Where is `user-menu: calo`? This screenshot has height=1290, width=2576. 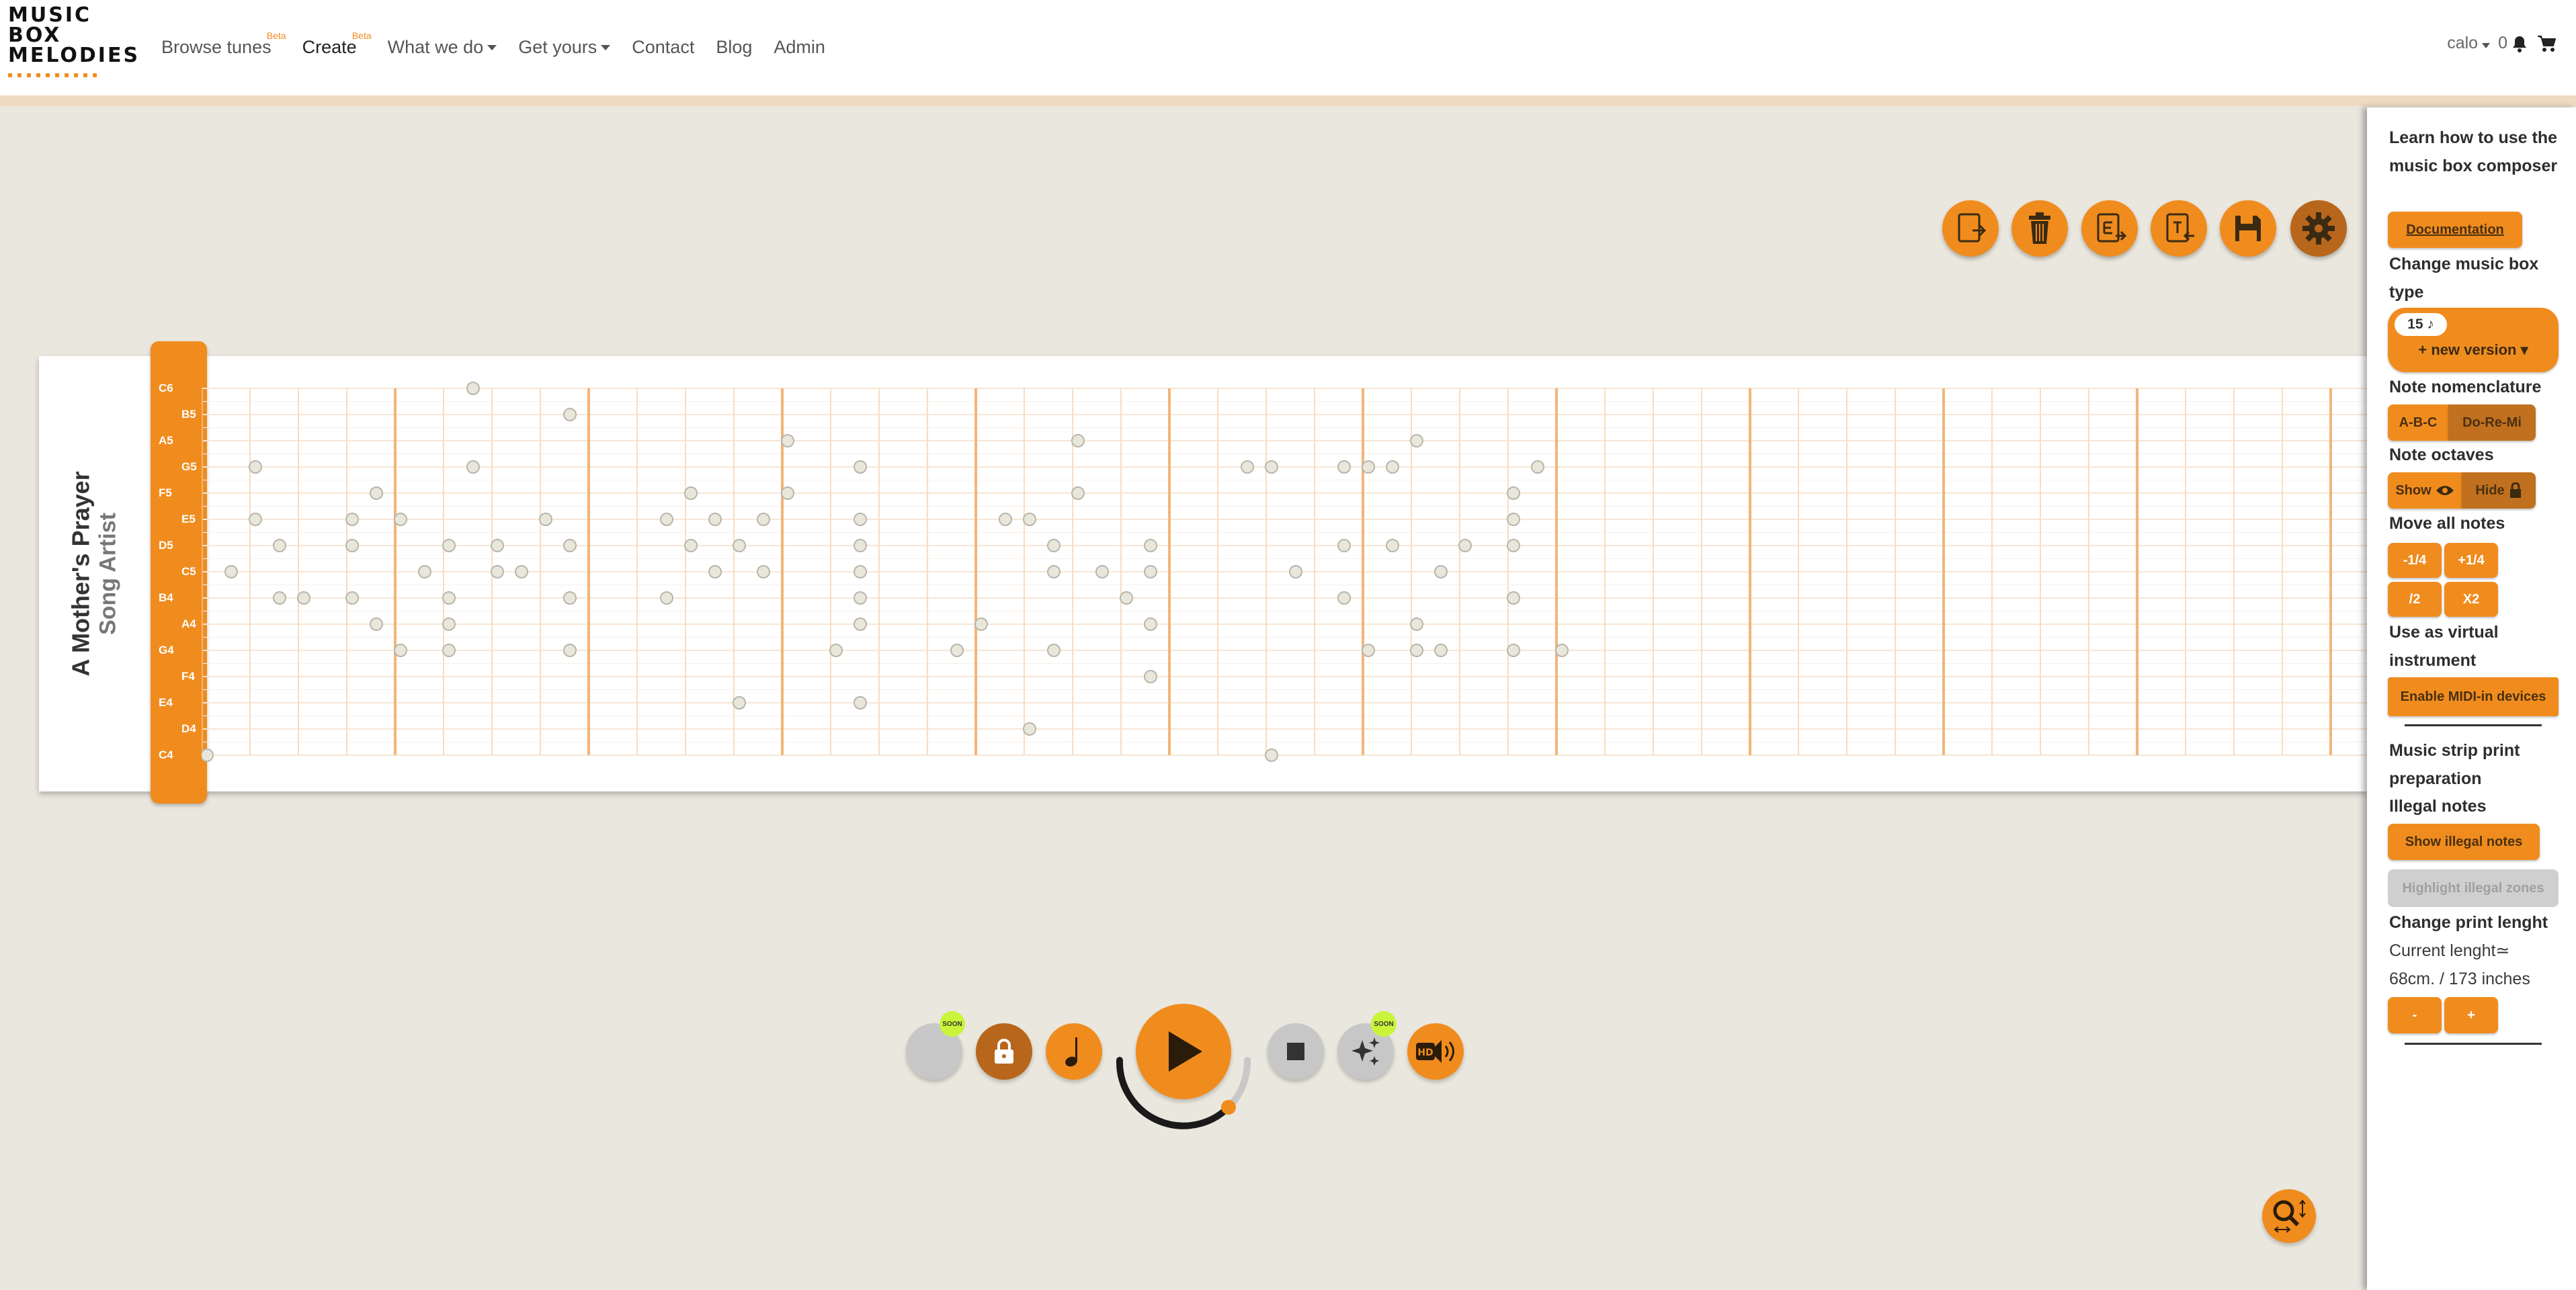
user-menu: calo is located at coordinates (2472, 43).